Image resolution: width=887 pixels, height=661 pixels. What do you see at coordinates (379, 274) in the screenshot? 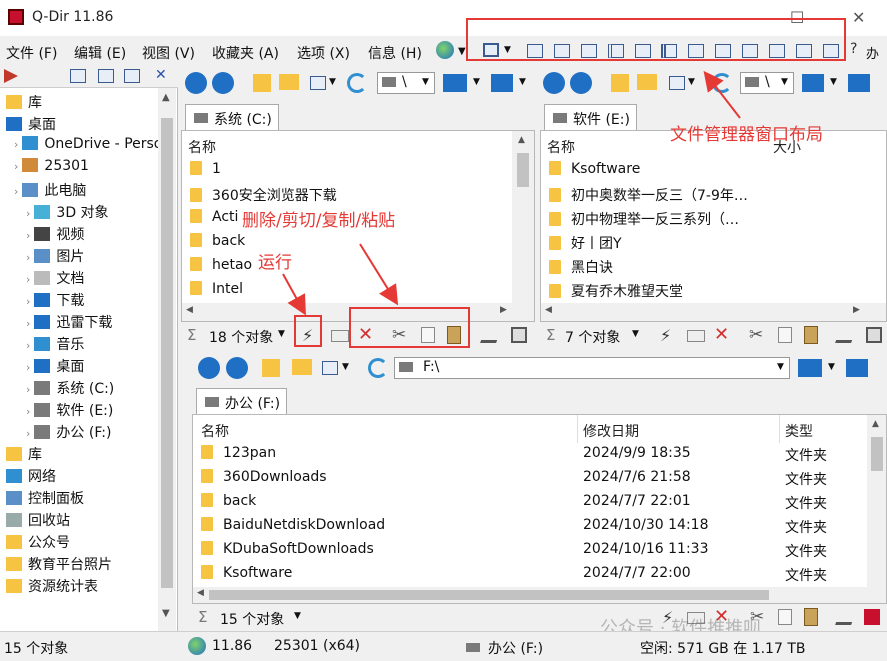
I see `arrow-edit` at bounding box center [379, 274].